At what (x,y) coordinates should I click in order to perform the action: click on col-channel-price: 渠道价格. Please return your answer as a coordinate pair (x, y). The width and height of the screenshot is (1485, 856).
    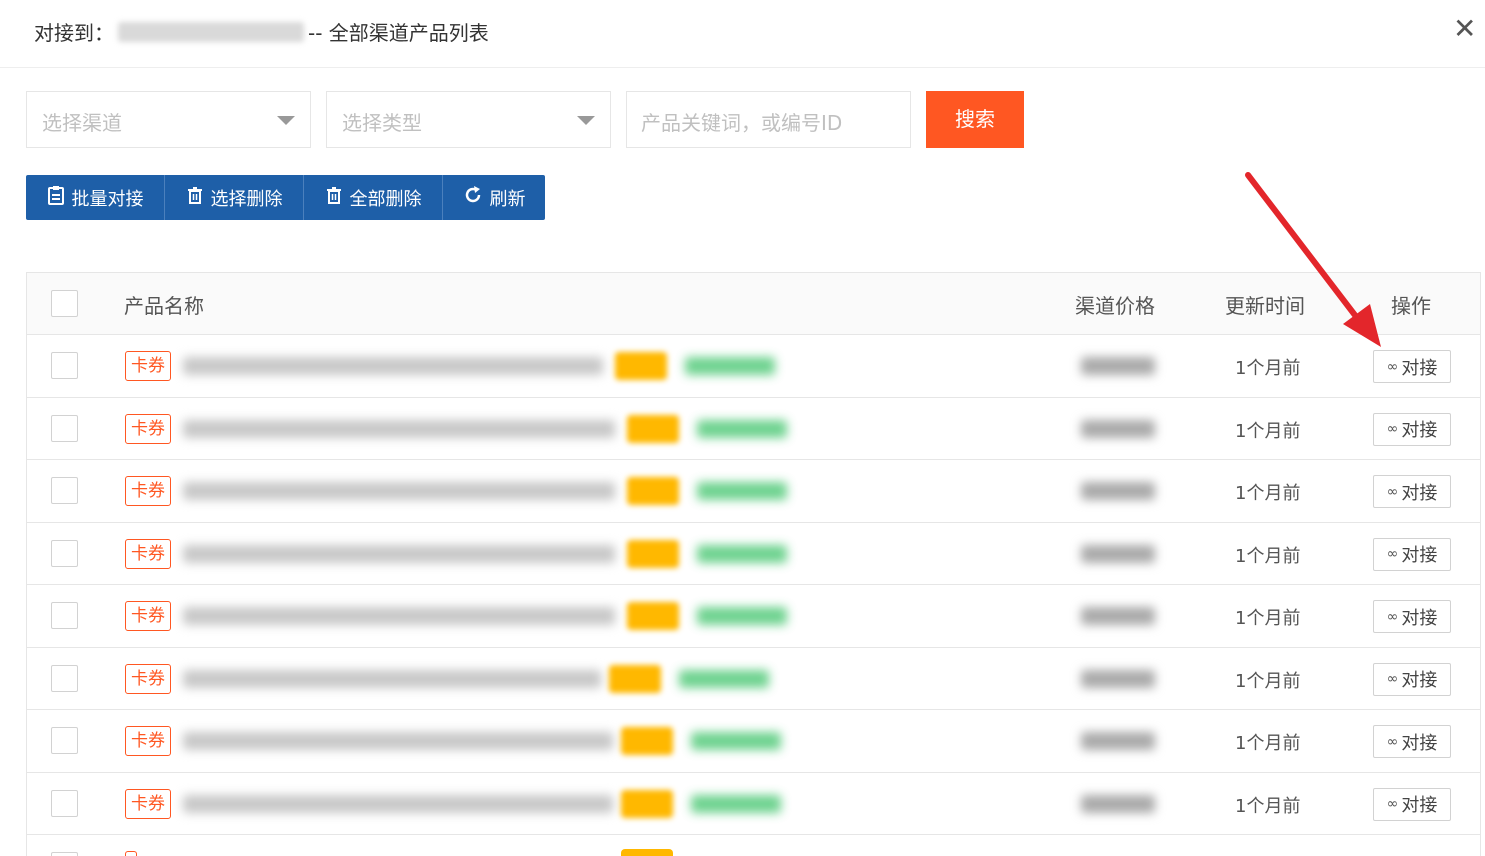
    Looking at the image, I should click on (1115, 306).